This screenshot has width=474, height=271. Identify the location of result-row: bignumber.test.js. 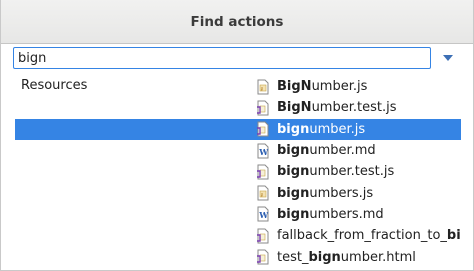
(238, 171).